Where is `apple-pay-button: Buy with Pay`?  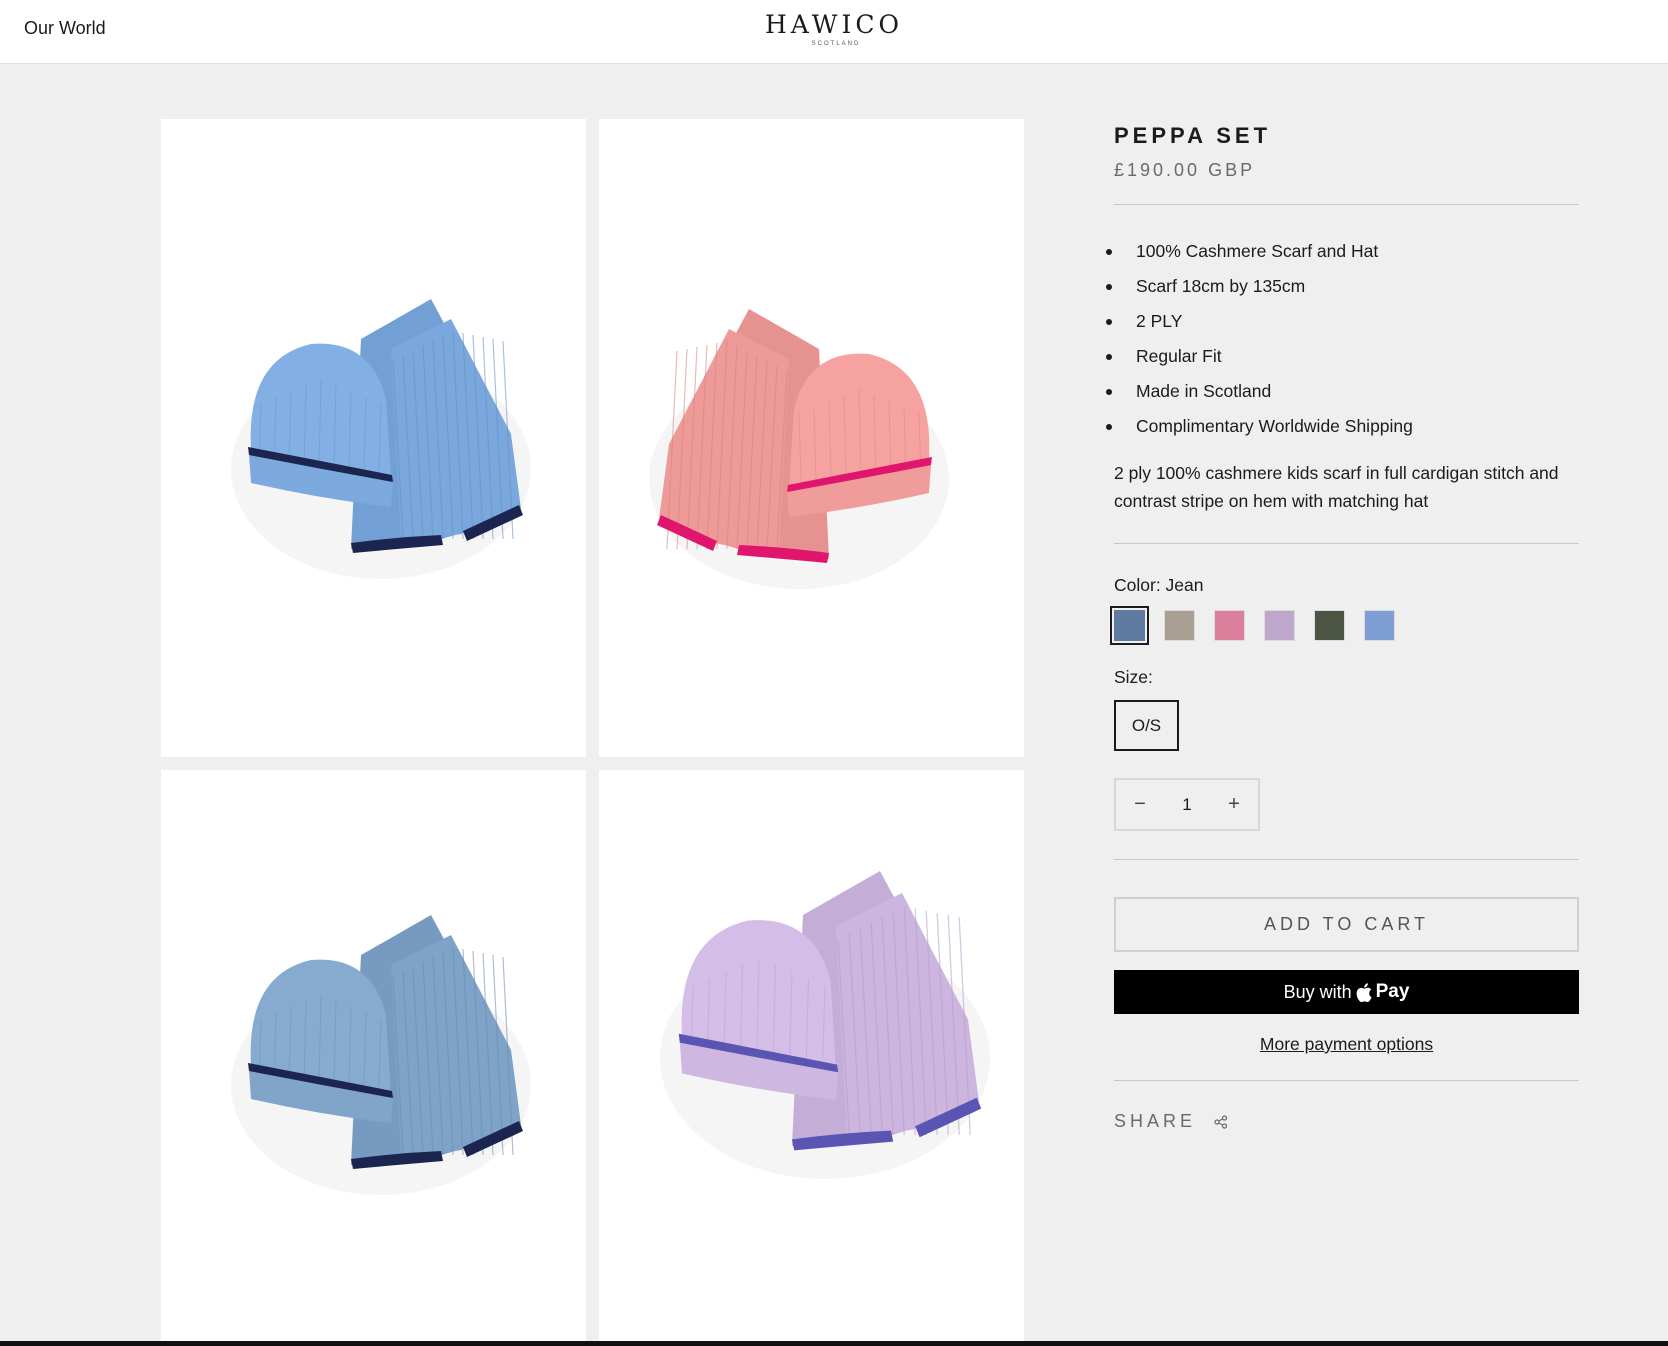
apple-pay-button: Buy with Pay is located at coordinates (1346, 992).